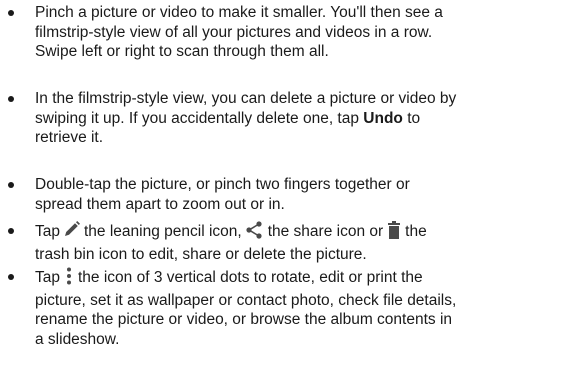 The image size is (582, 369). Describe the element at coordinates (325, 231) in the screenshot. I see `text-segment: the share icon or` at that location.